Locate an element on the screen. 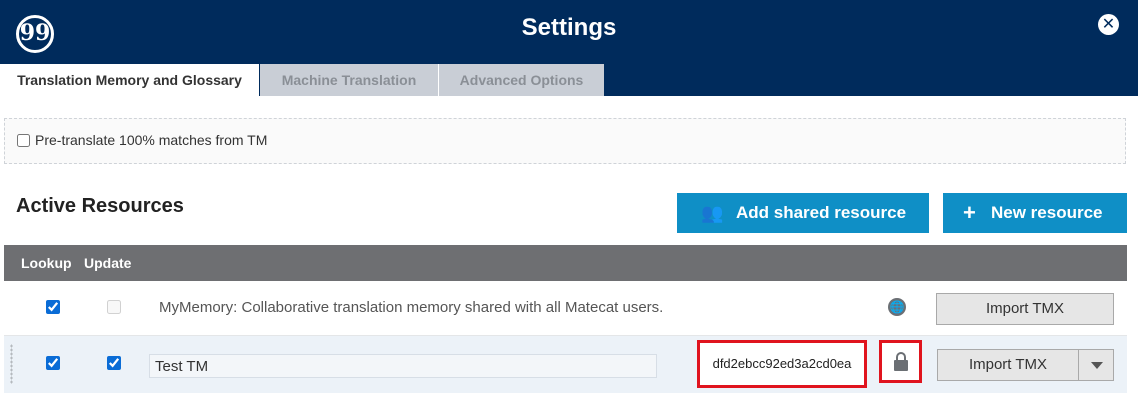 This screenshot has height=393, width=1138. new-resource-label: New resource is located at coordinates (1047, 212).